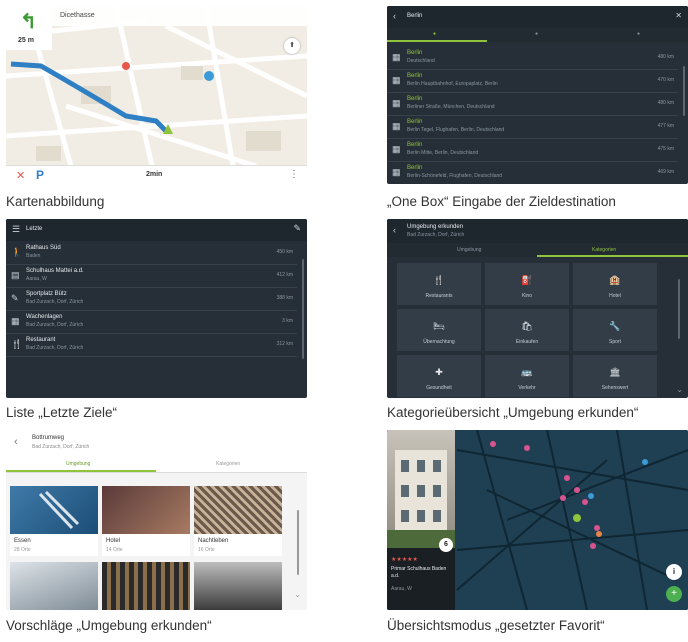 Image resolution: width=688 pixels, height=642 pixels. What do you see at coordinates (238, 510) in the screenshot?
I see `nightlife-photo` at bounding box center [238, 510].